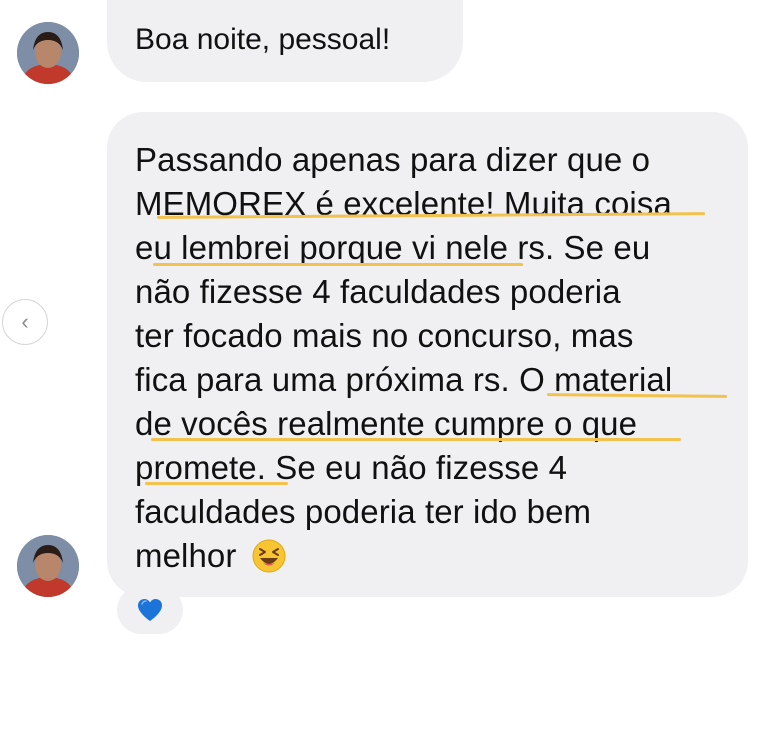  I want to click on message-line: não fizesse 4 faculdades poderia, so click(378, 291).